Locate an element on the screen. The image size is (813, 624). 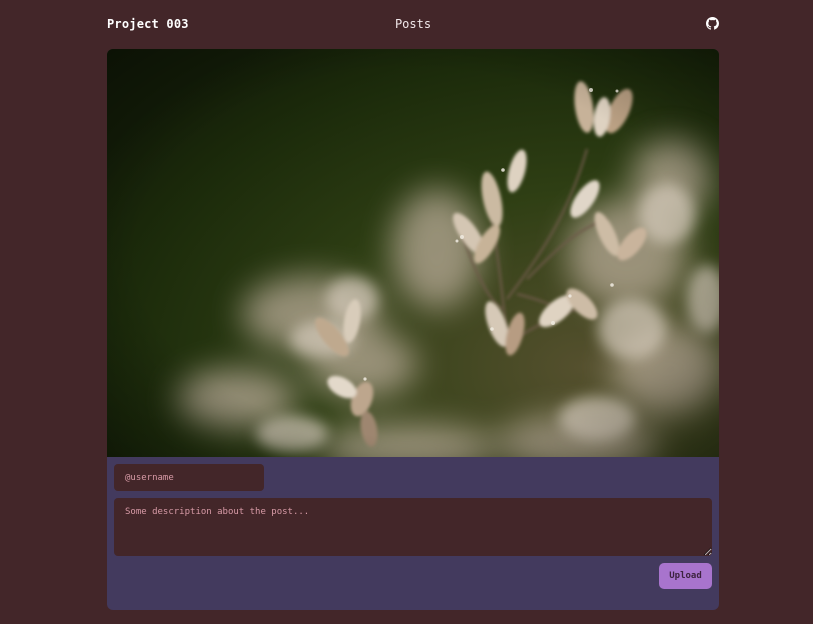
description-textarea is located at coordinates (413, 527).